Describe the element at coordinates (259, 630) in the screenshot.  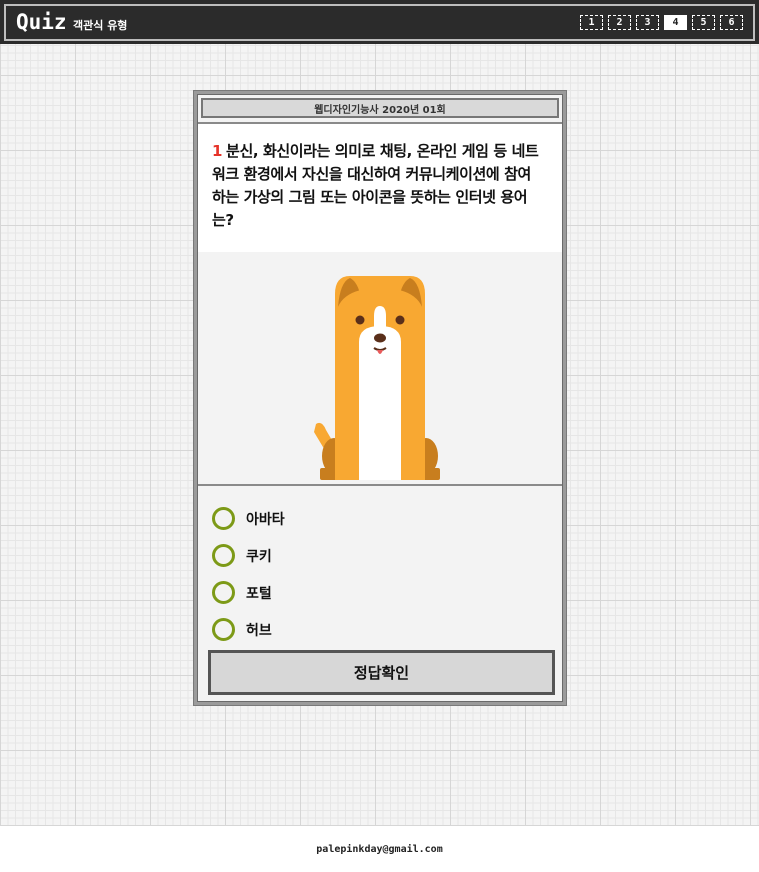
I see `option-label: 허브` at that location.